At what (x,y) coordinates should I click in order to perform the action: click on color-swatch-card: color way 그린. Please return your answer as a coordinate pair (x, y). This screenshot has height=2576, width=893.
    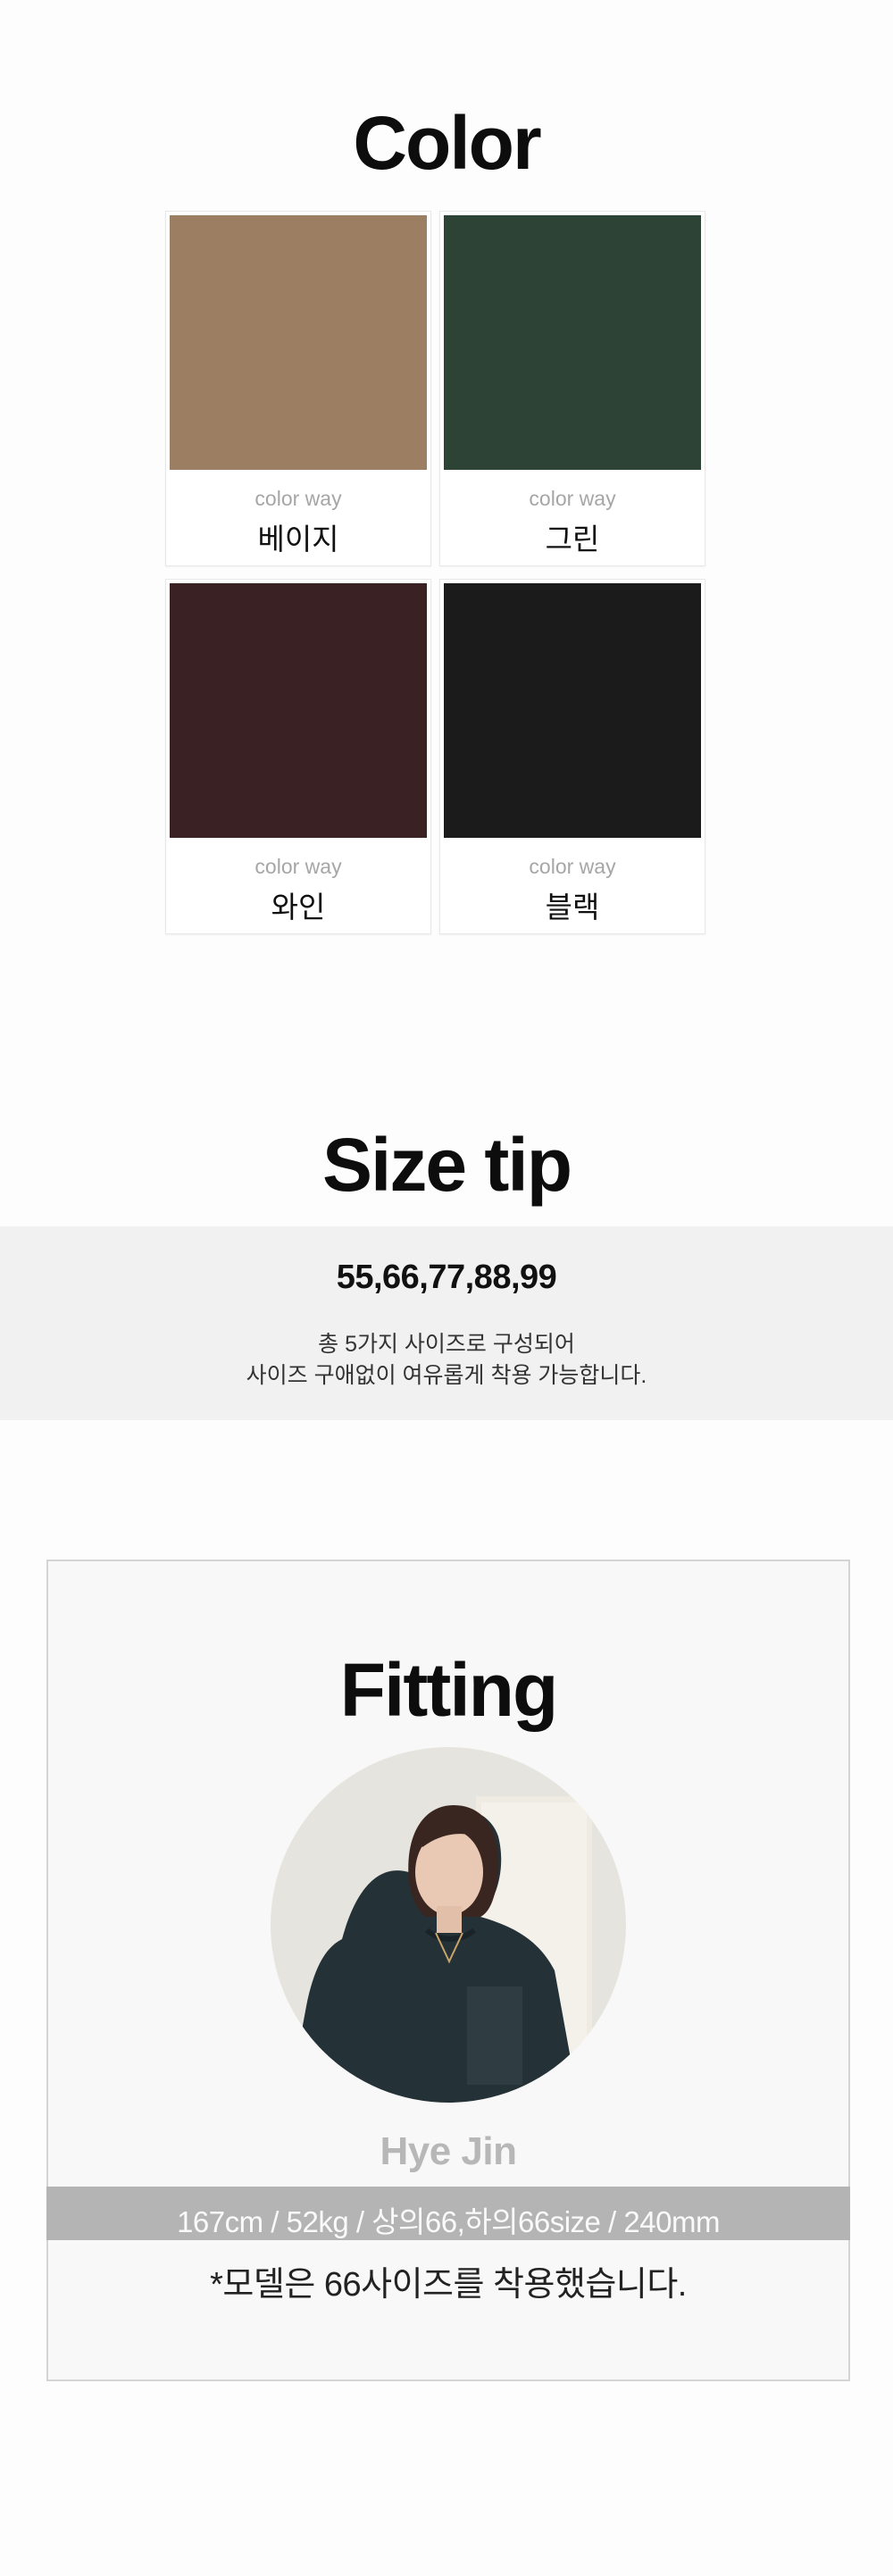
    Looking at the image, I should click on (572, 389).